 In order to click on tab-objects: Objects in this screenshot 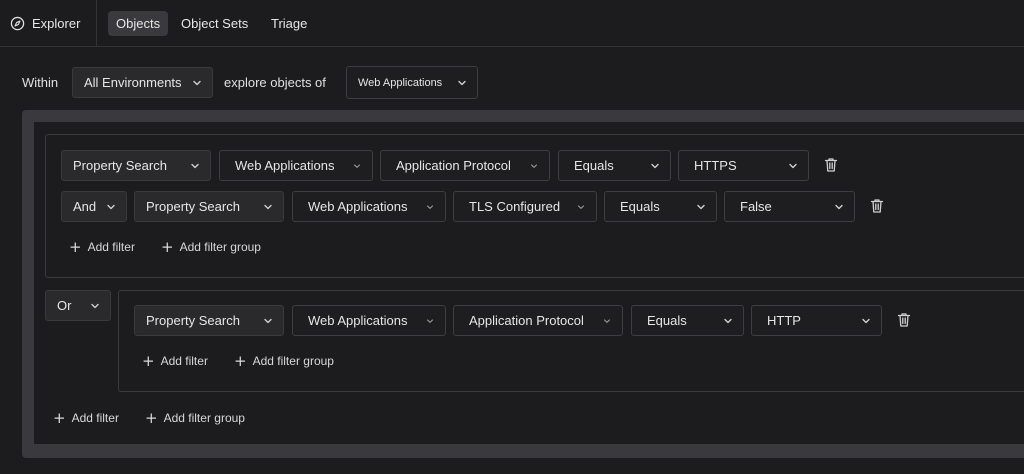, I will do `click(138, 23)`.